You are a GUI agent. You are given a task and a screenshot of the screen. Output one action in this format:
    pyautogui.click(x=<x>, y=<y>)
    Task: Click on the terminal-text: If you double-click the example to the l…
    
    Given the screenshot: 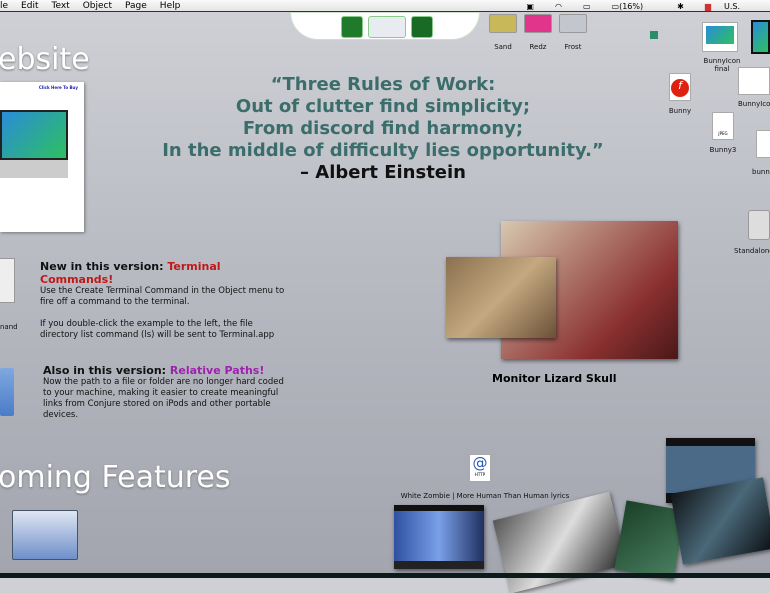 What is the action you would take?
    pyautogui.click(x=157, y=329)
    